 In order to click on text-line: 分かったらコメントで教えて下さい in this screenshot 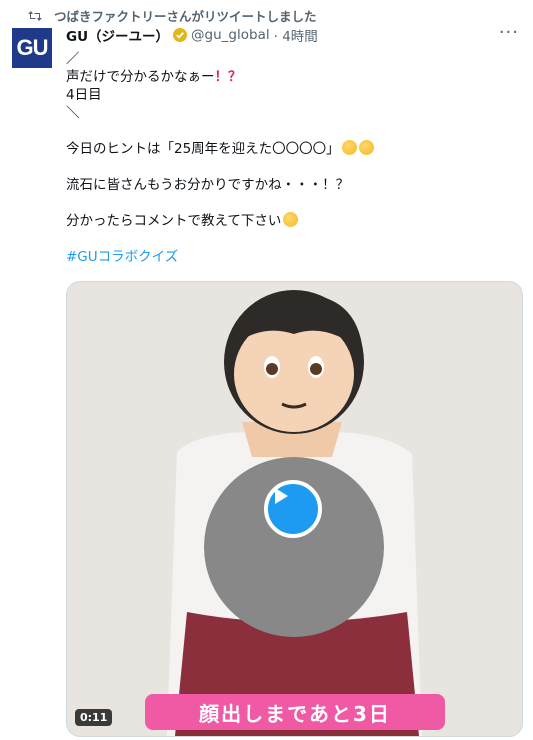, I will do `click(293, 221)`.